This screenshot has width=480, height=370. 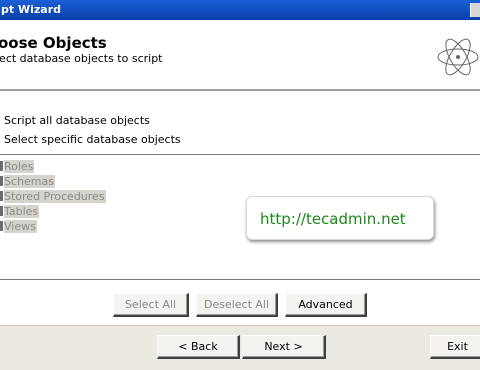 I want to click on deselect-all-button: Deselect All, so click(x=237, y=305).